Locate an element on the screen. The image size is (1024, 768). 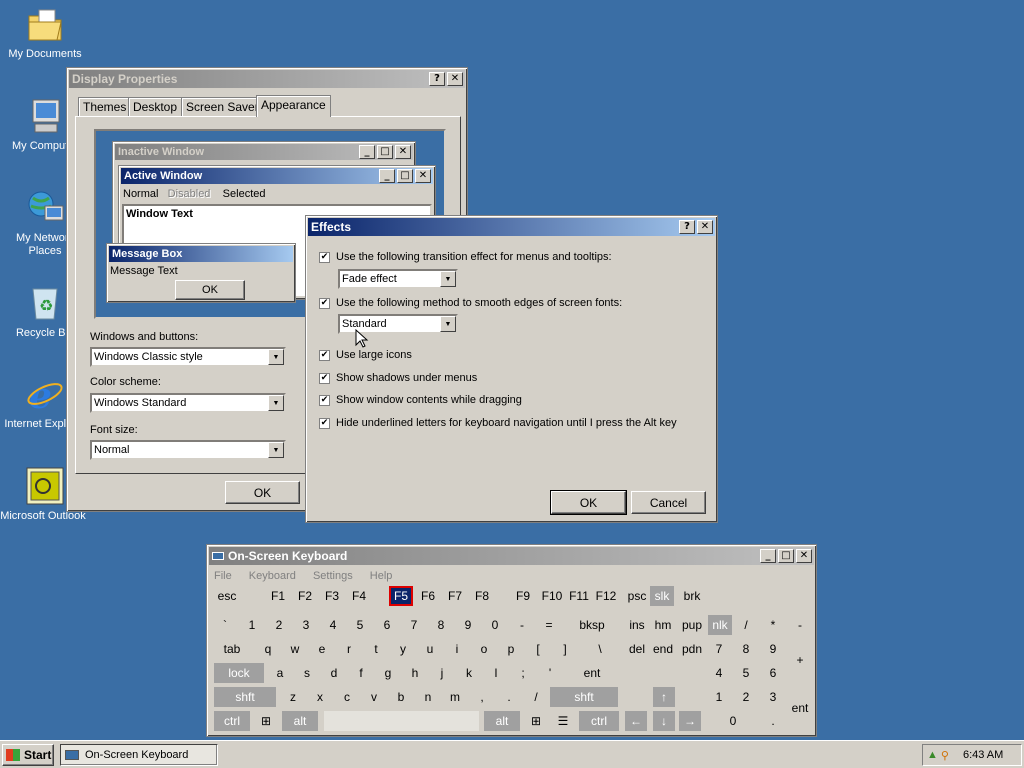
key: m is located at coordinates (455, 697).